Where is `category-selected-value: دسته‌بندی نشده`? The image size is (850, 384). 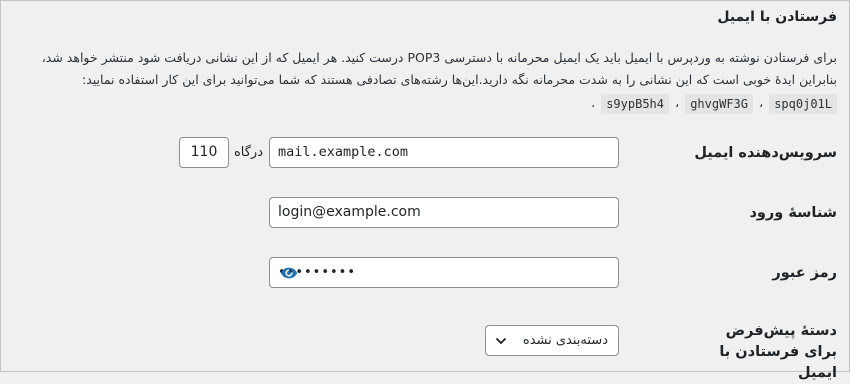 category-selected-value: دسته‌بندی نشده is located at coordinates (565, 340).